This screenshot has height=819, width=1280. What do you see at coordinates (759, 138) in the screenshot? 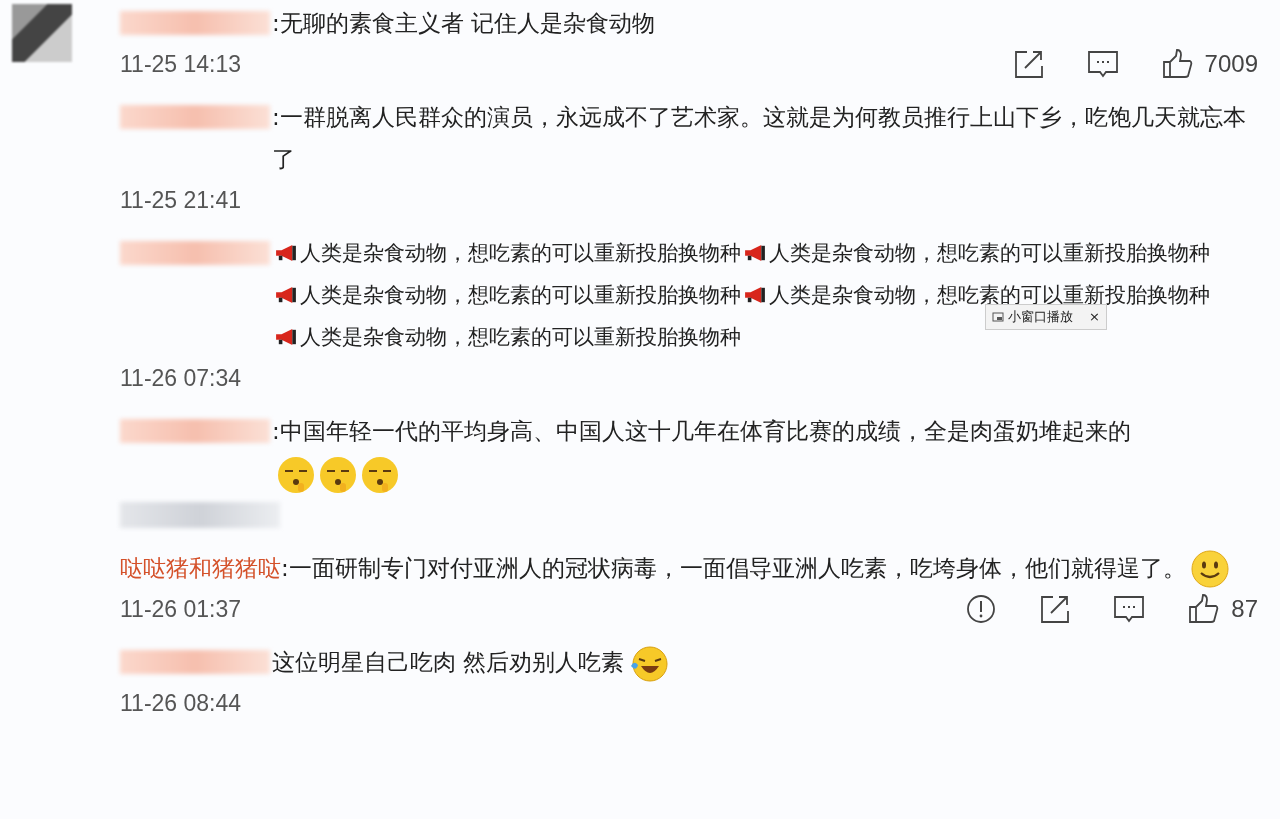
I see `comment-text: :一群脱离人民群众的演员，永远成不了艺术家。这就是为何教员推行上山下乡，吃饱几天就忘本了` at bounding box center [759, 138].